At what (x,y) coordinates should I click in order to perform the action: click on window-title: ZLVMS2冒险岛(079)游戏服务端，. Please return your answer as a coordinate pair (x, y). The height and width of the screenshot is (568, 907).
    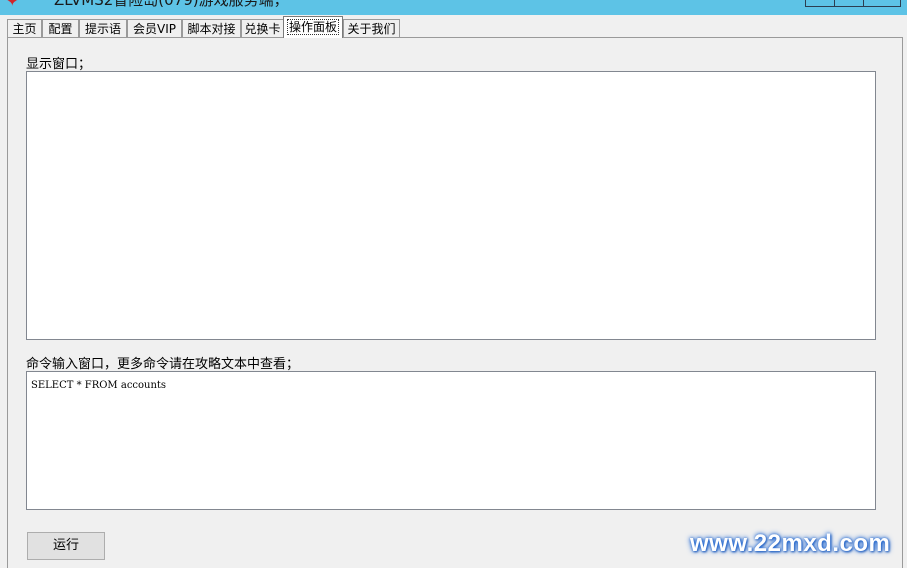
    Looking at the image, I should click on (171, 4).